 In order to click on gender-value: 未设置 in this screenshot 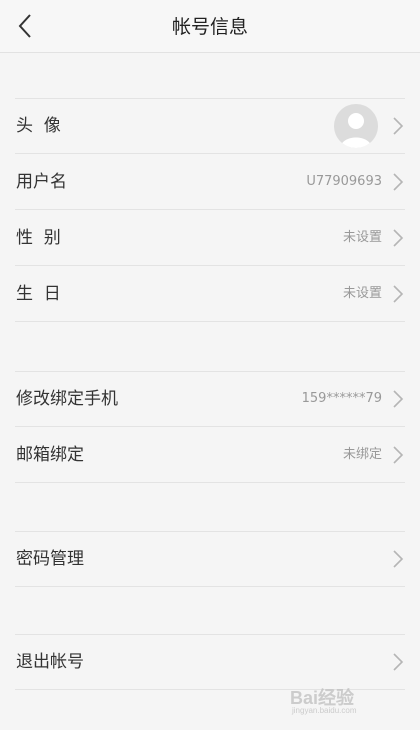, I will do `click(362, 237)`.